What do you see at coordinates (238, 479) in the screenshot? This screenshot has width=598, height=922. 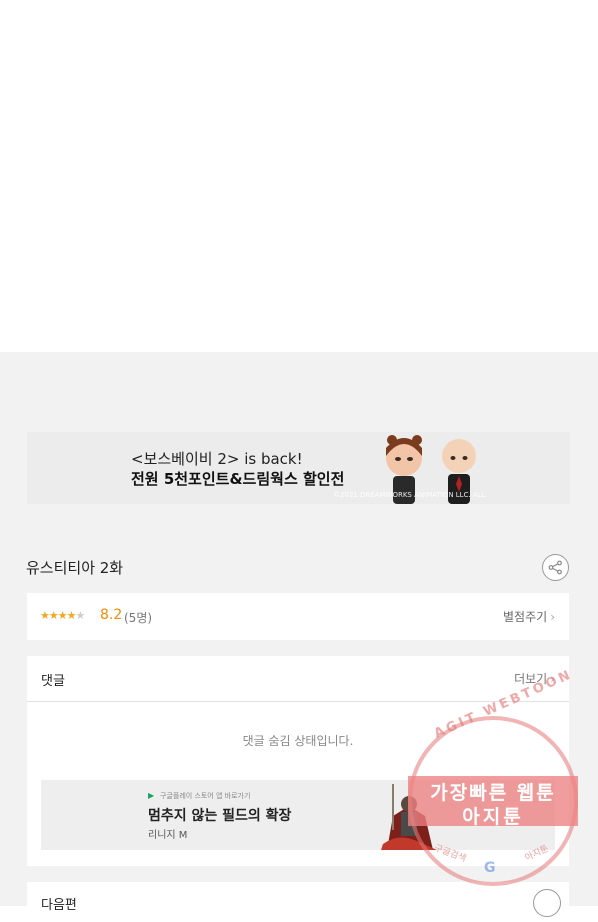 I see `banner-ad-line2: 전원 5천포인트&드림웍스 할인전` at bounding box center [238, 479].